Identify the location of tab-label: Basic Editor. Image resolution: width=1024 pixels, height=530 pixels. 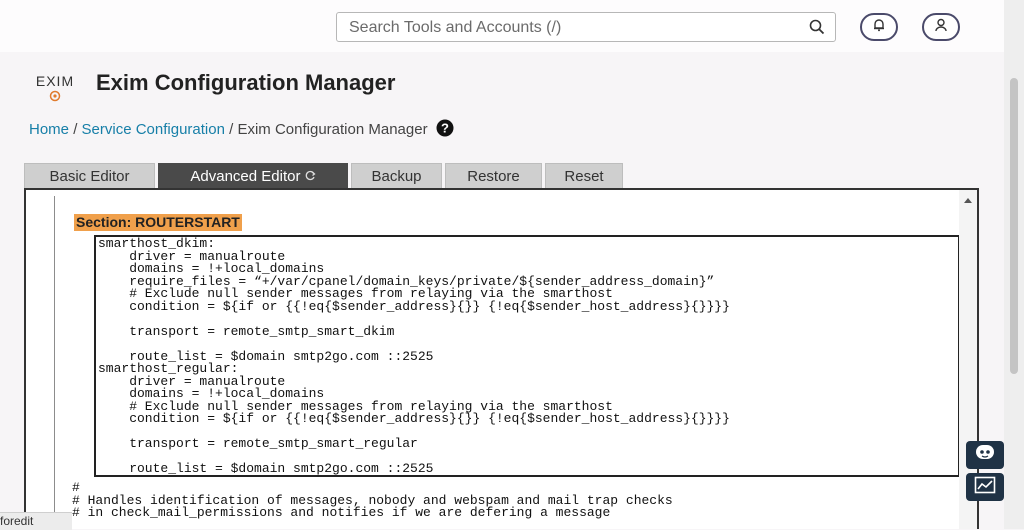
(89, 176).